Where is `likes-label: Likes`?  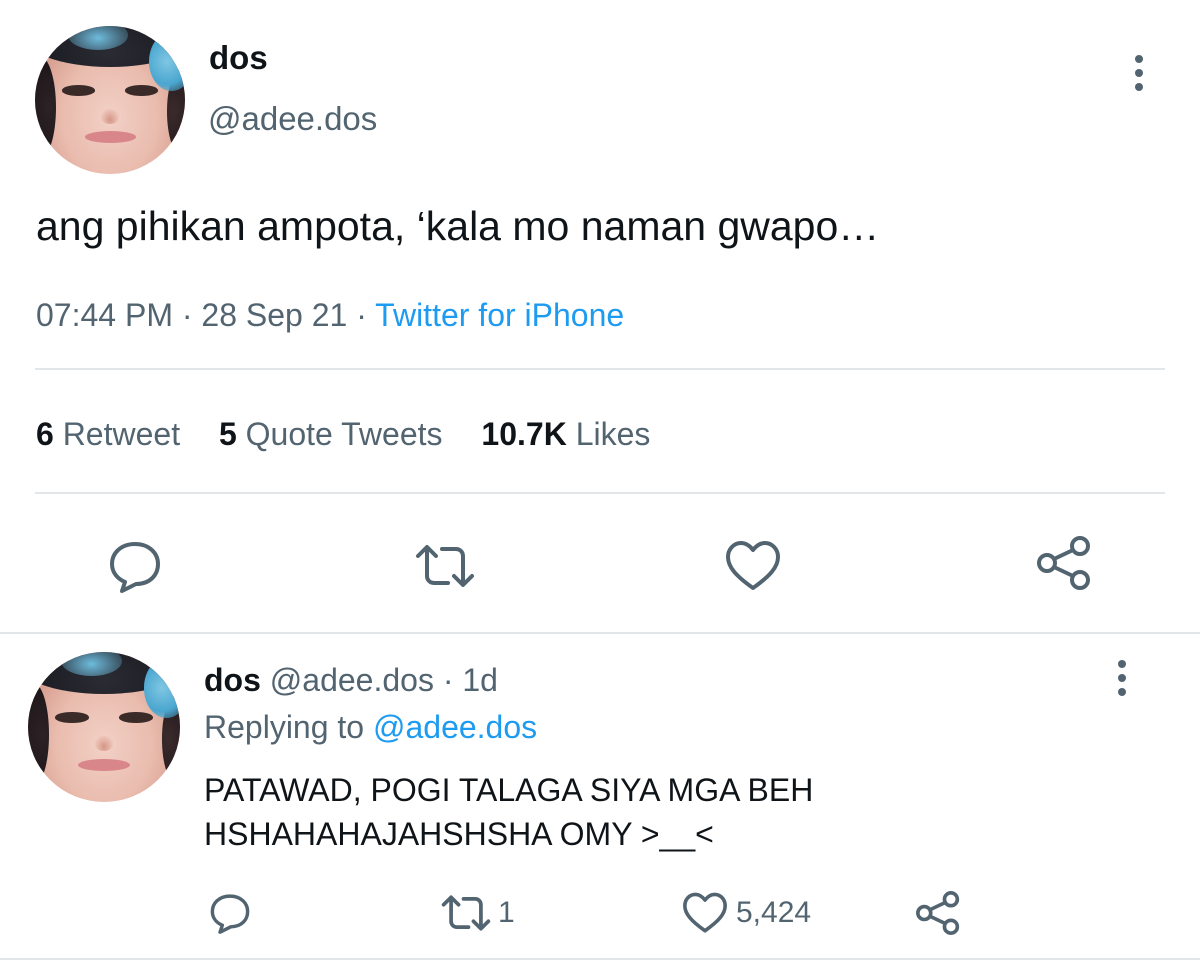 likes-label: Likes is located at coordinates (613, 434).